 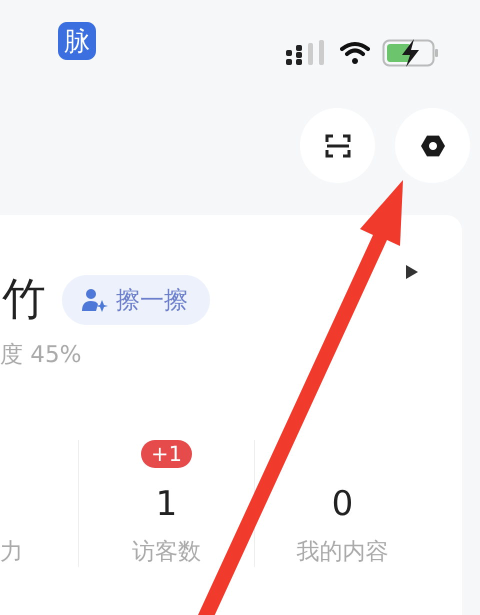 What do you see at coordinates (166, 454) in the screenshot?
I see `count-badge: +1` at bounding box center [166, 454].